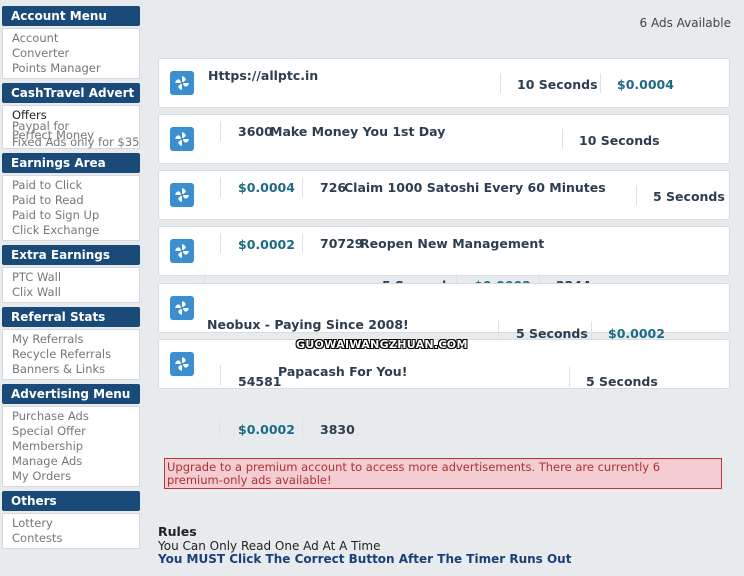  What do you see at coordinates (75, 339) in the screenshot?
I see `sidebar-item-my-referrals: My Referrals` at bounding box center [75, 339].